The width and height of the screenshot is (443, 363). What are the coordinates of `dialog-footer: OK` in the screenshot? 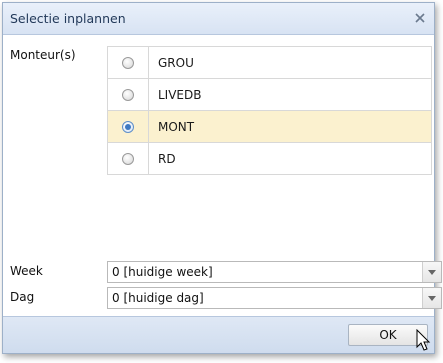 It's located at (218, 334).